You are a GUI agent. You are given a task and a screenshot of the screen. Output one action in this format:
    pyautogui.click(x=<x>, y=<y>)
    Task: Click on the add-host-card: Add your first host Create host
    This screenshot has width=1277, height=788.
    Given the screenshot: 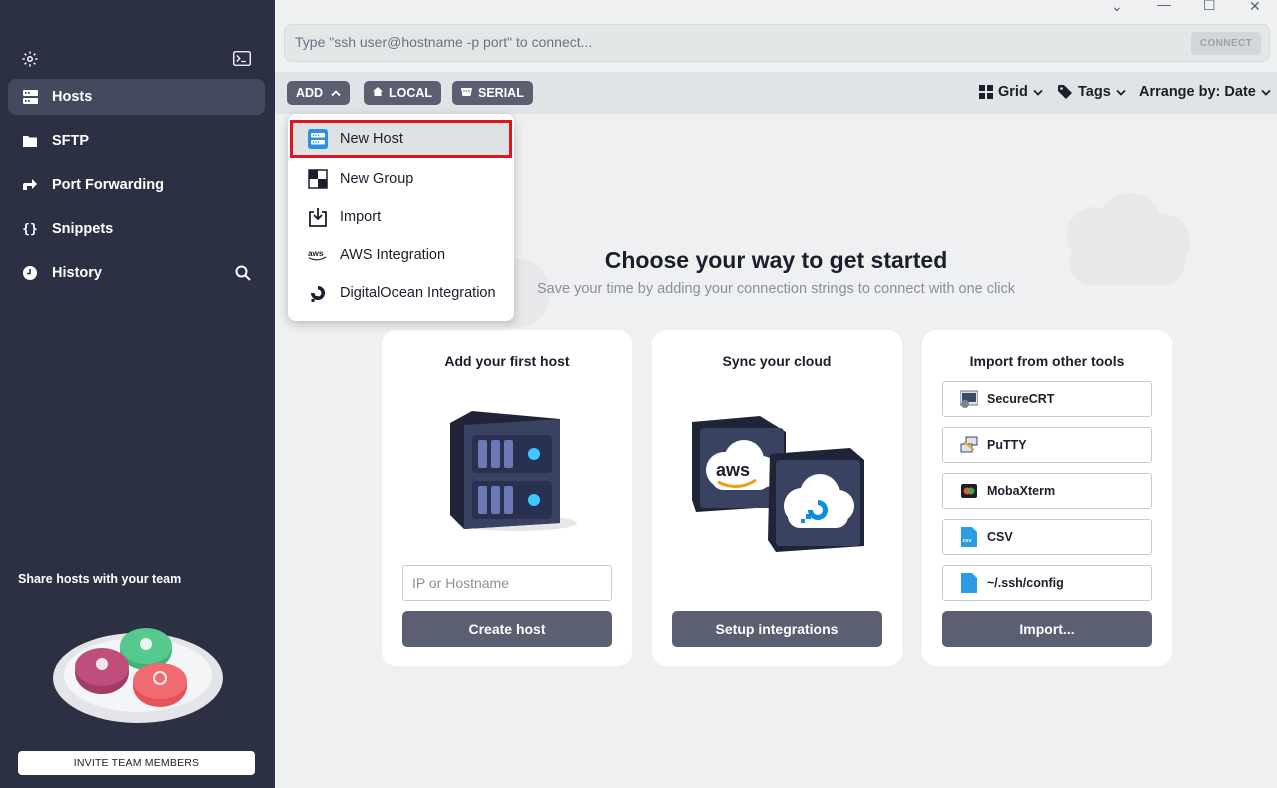 What is the action you would take?
    pyautogui.click(x=507, y=498)
    